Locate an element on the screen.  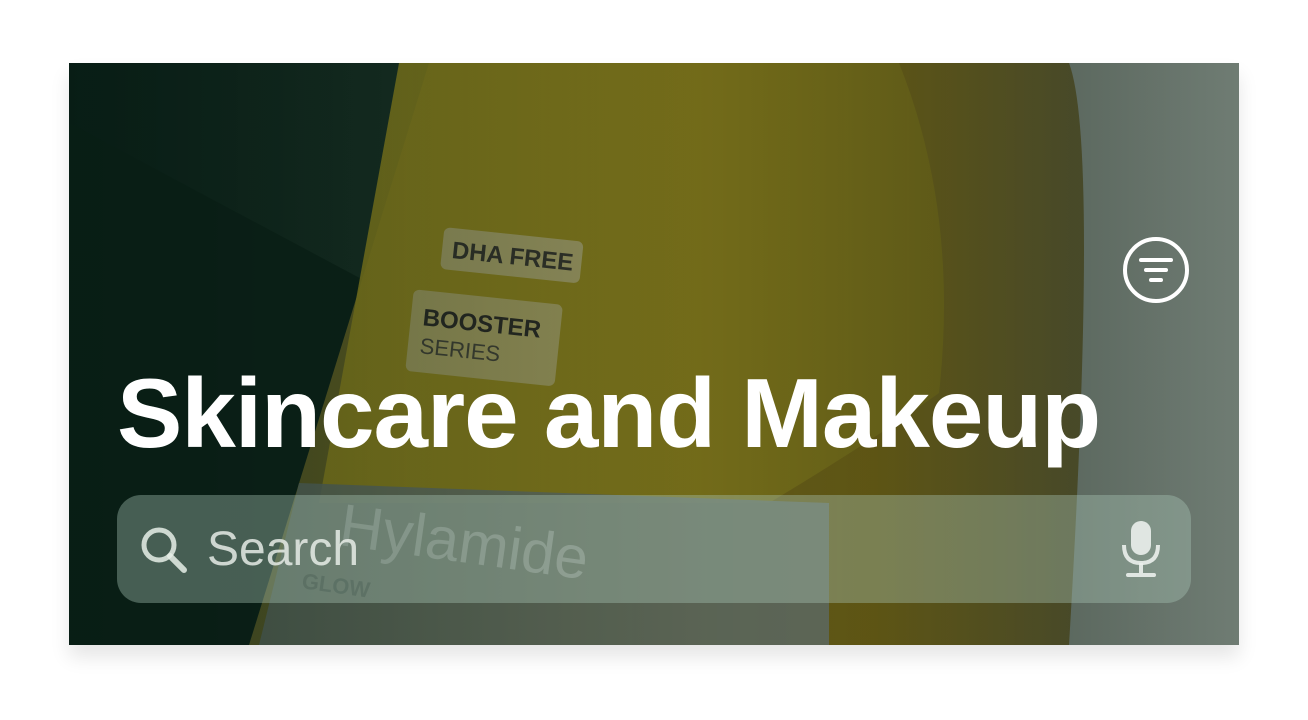
filter-line-middle is located at coordinates (1156, 270).